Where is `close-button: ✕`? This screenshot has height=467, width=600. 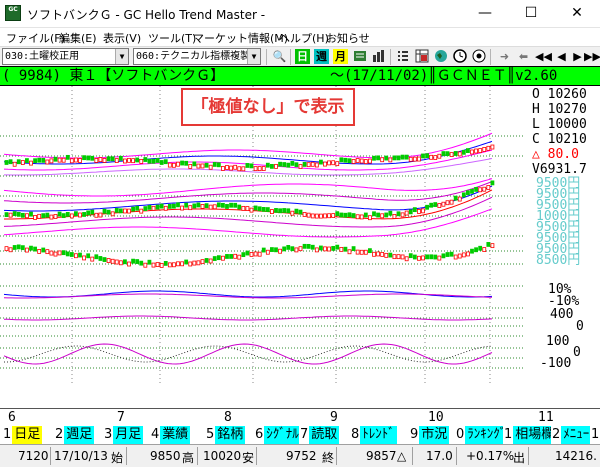
close-button: ✕ is located at coordinates (577, 14).